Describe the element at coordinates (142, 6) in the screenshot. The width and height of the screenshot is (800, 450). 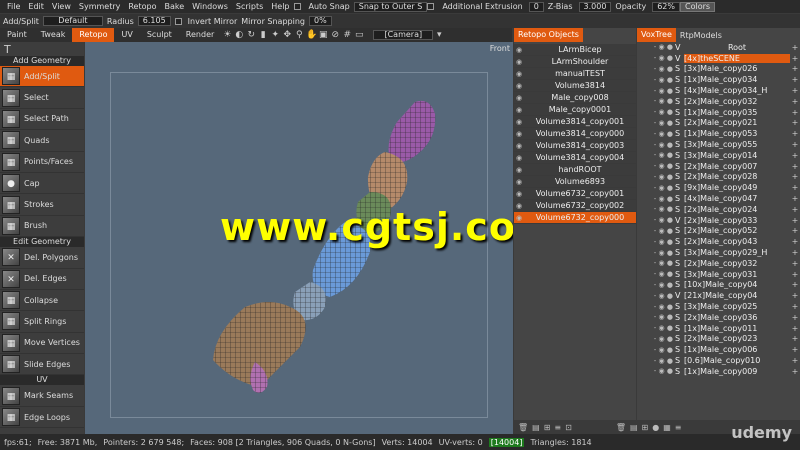
I see `menu-retopo: Retopo` at that location.